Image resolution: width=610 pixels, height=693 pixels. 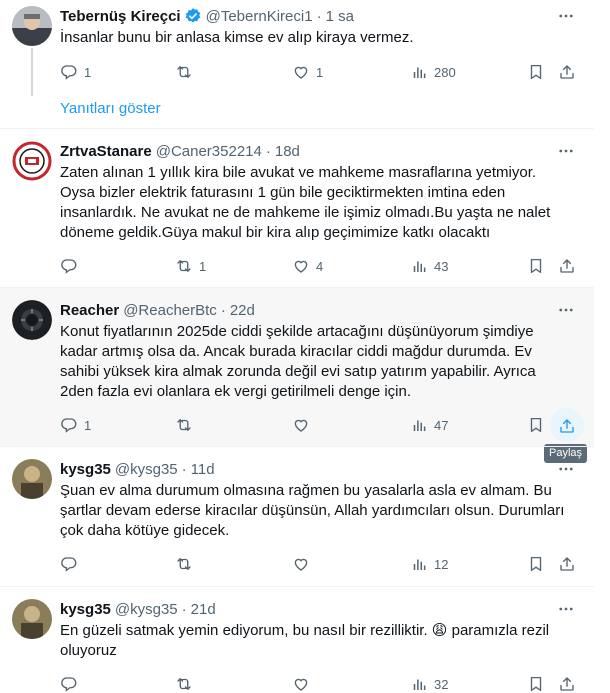 I want to click on views-button: 47, so click(x=429, y=425).